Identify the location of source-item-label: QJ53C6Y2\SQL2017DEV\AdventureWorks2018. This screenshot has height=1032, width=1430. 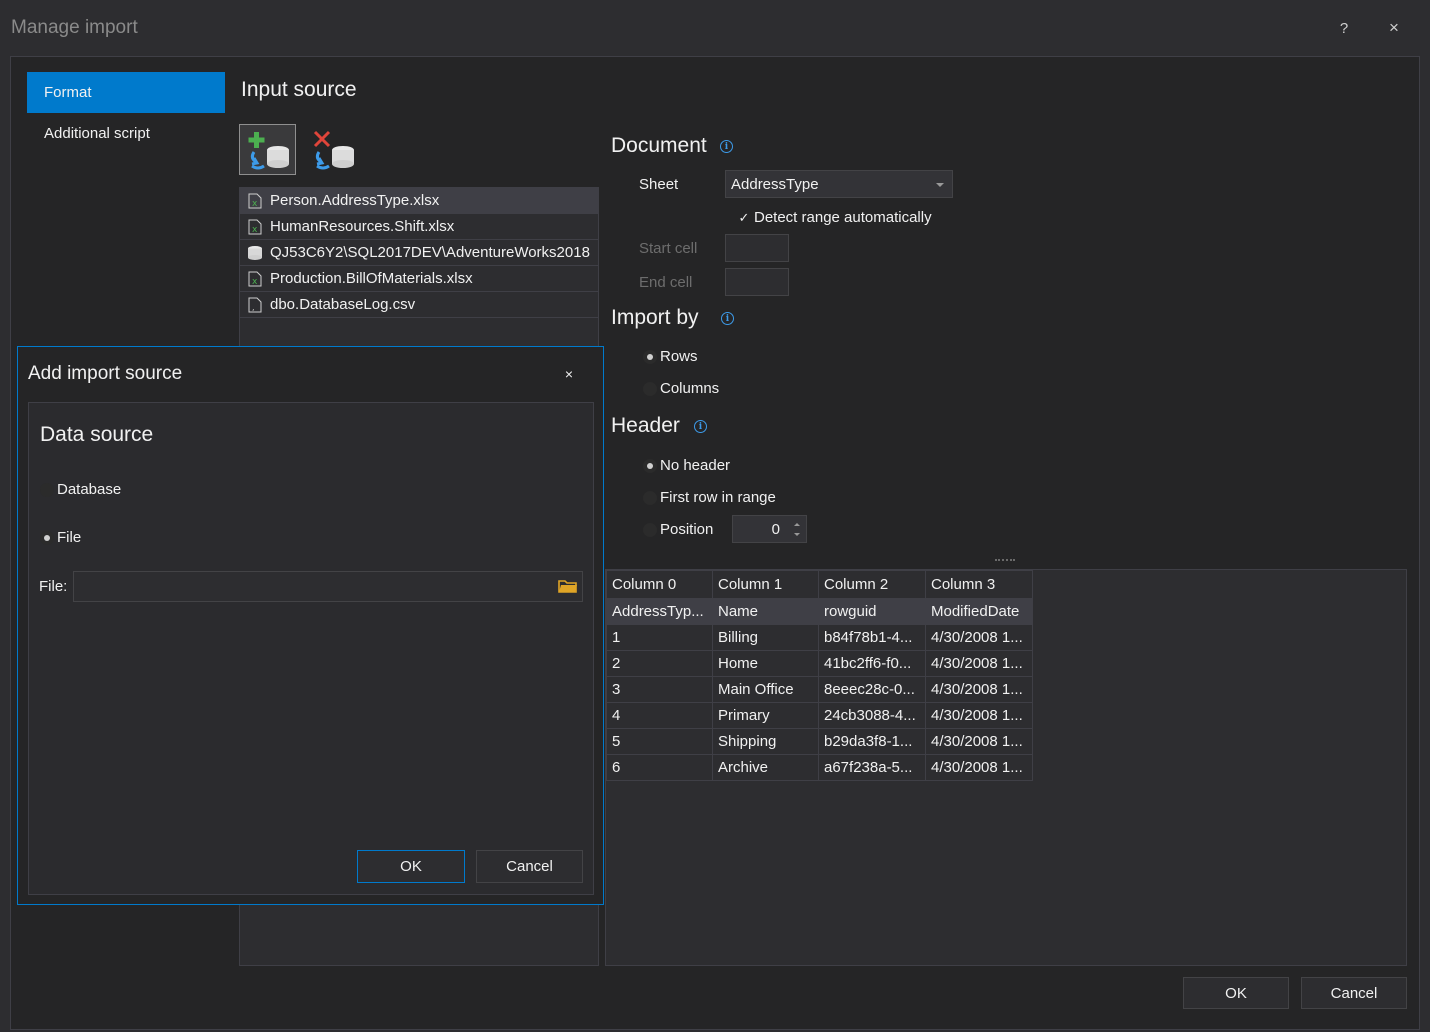
(430, 252).